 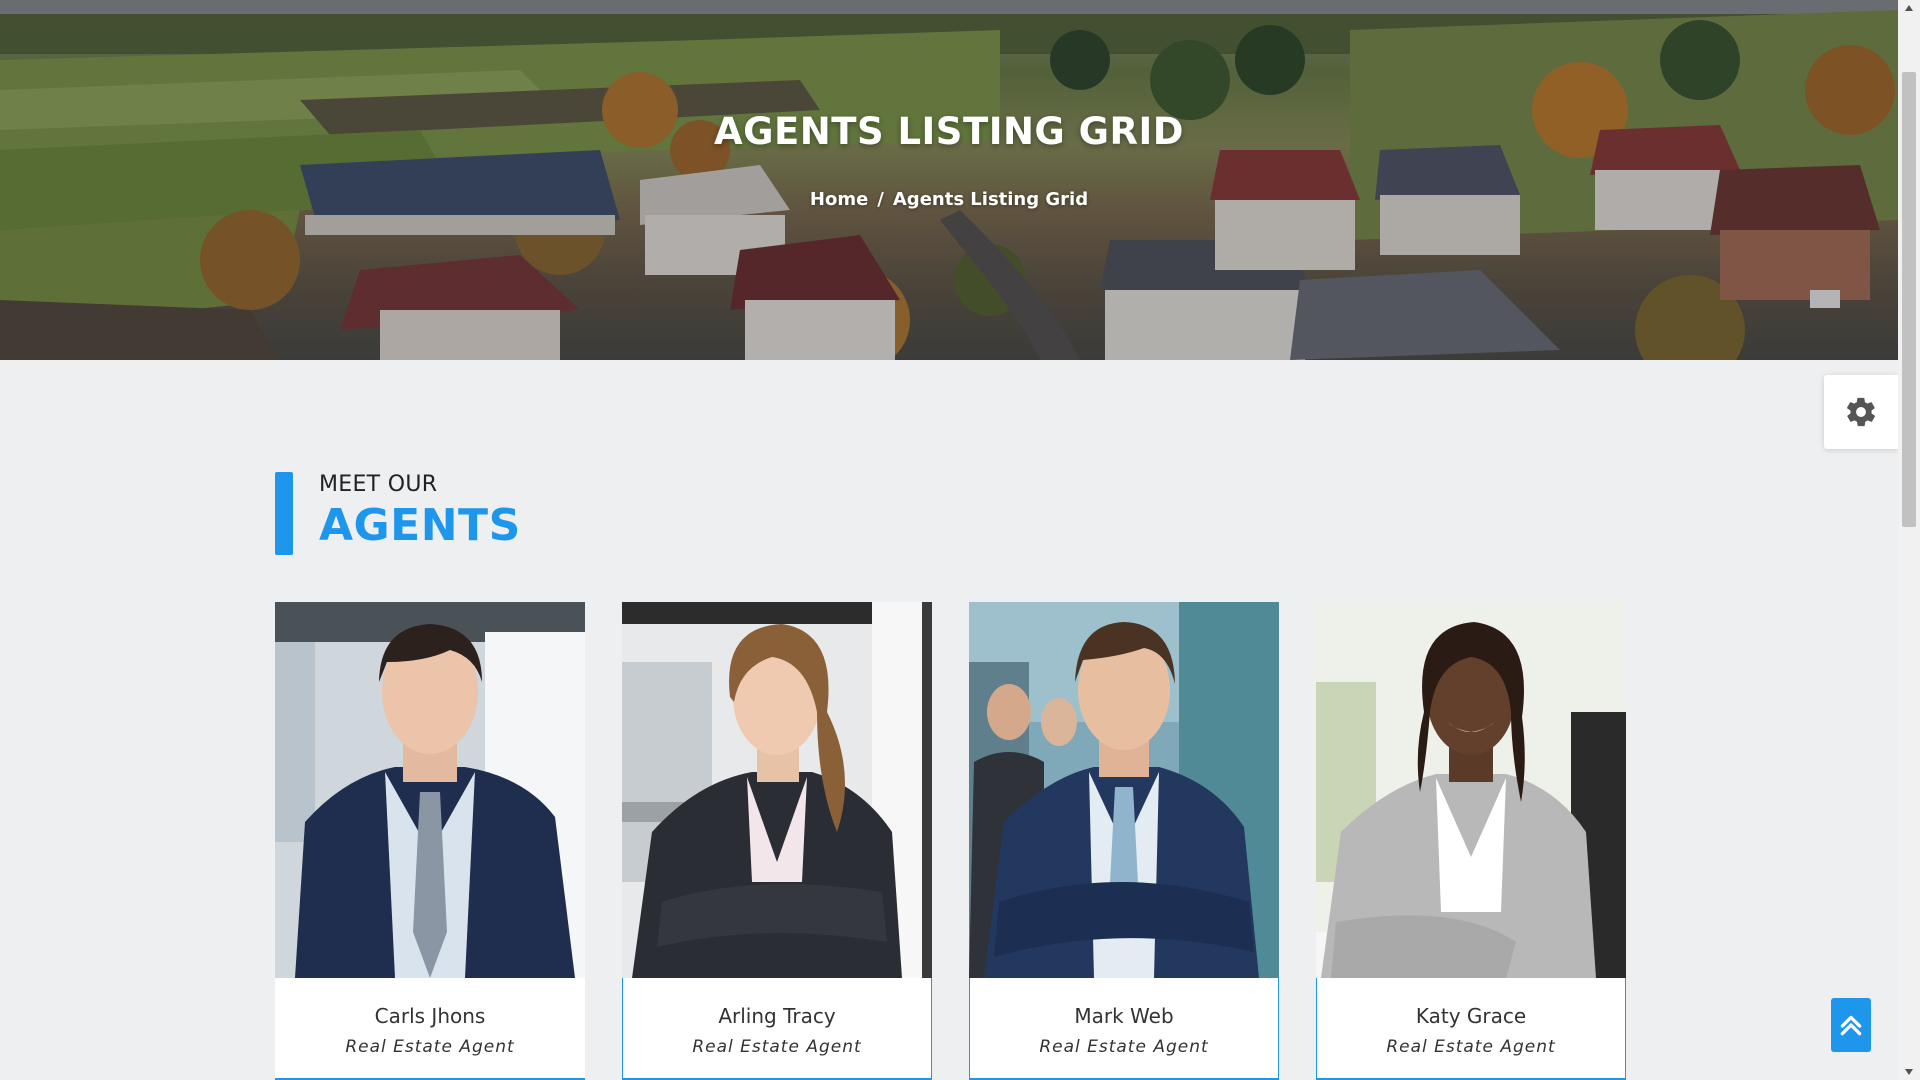 I want to click on double-chevron-up-icon, so click(x=1851, y=1025).